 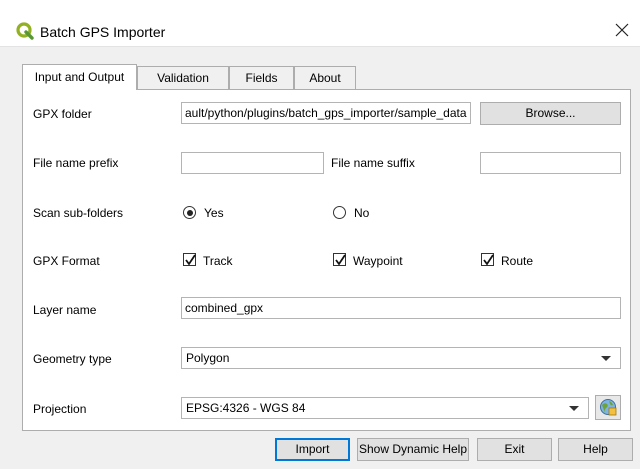 What do you see at coordinates (25, 31) in the screenshot?
I see `qgis-logo-icon` at bounding box center [25, 31].